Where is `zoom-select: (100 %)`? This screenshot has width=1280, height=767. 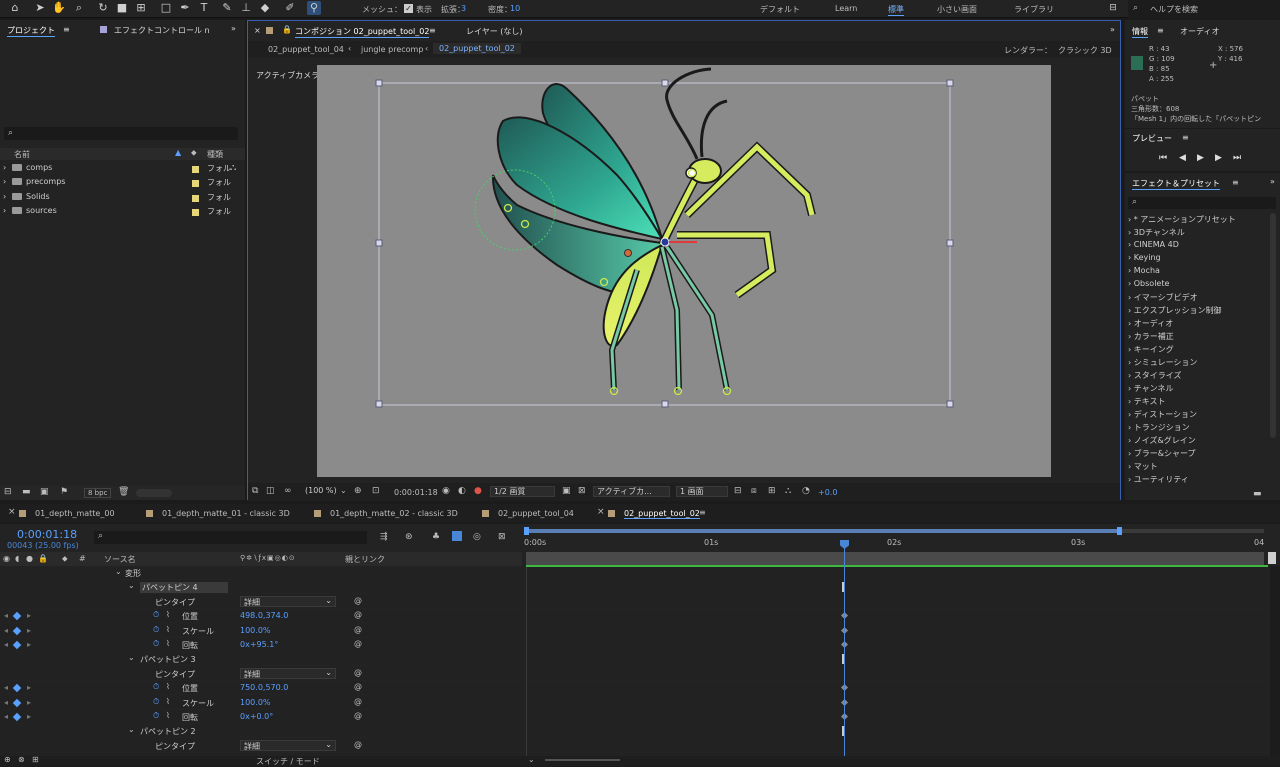
zoom-select: (100 %) is located at coordinates (321, 491).